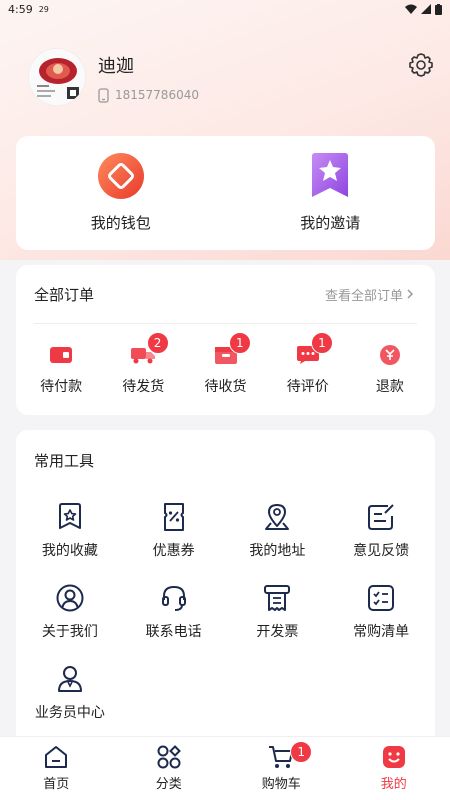 The image size is (450, 800). Describe the element at coordinates (307, 387) in the screenshot. I see `order-pending-review-label: 待评价` at that location.